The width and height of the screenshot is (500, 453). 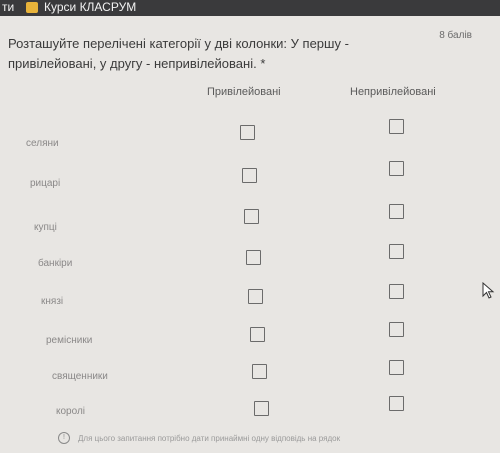 What do you see at coordinates (64, 438) in the screenshot?
I see `info-icon: !` at bounding box center [64, 438].